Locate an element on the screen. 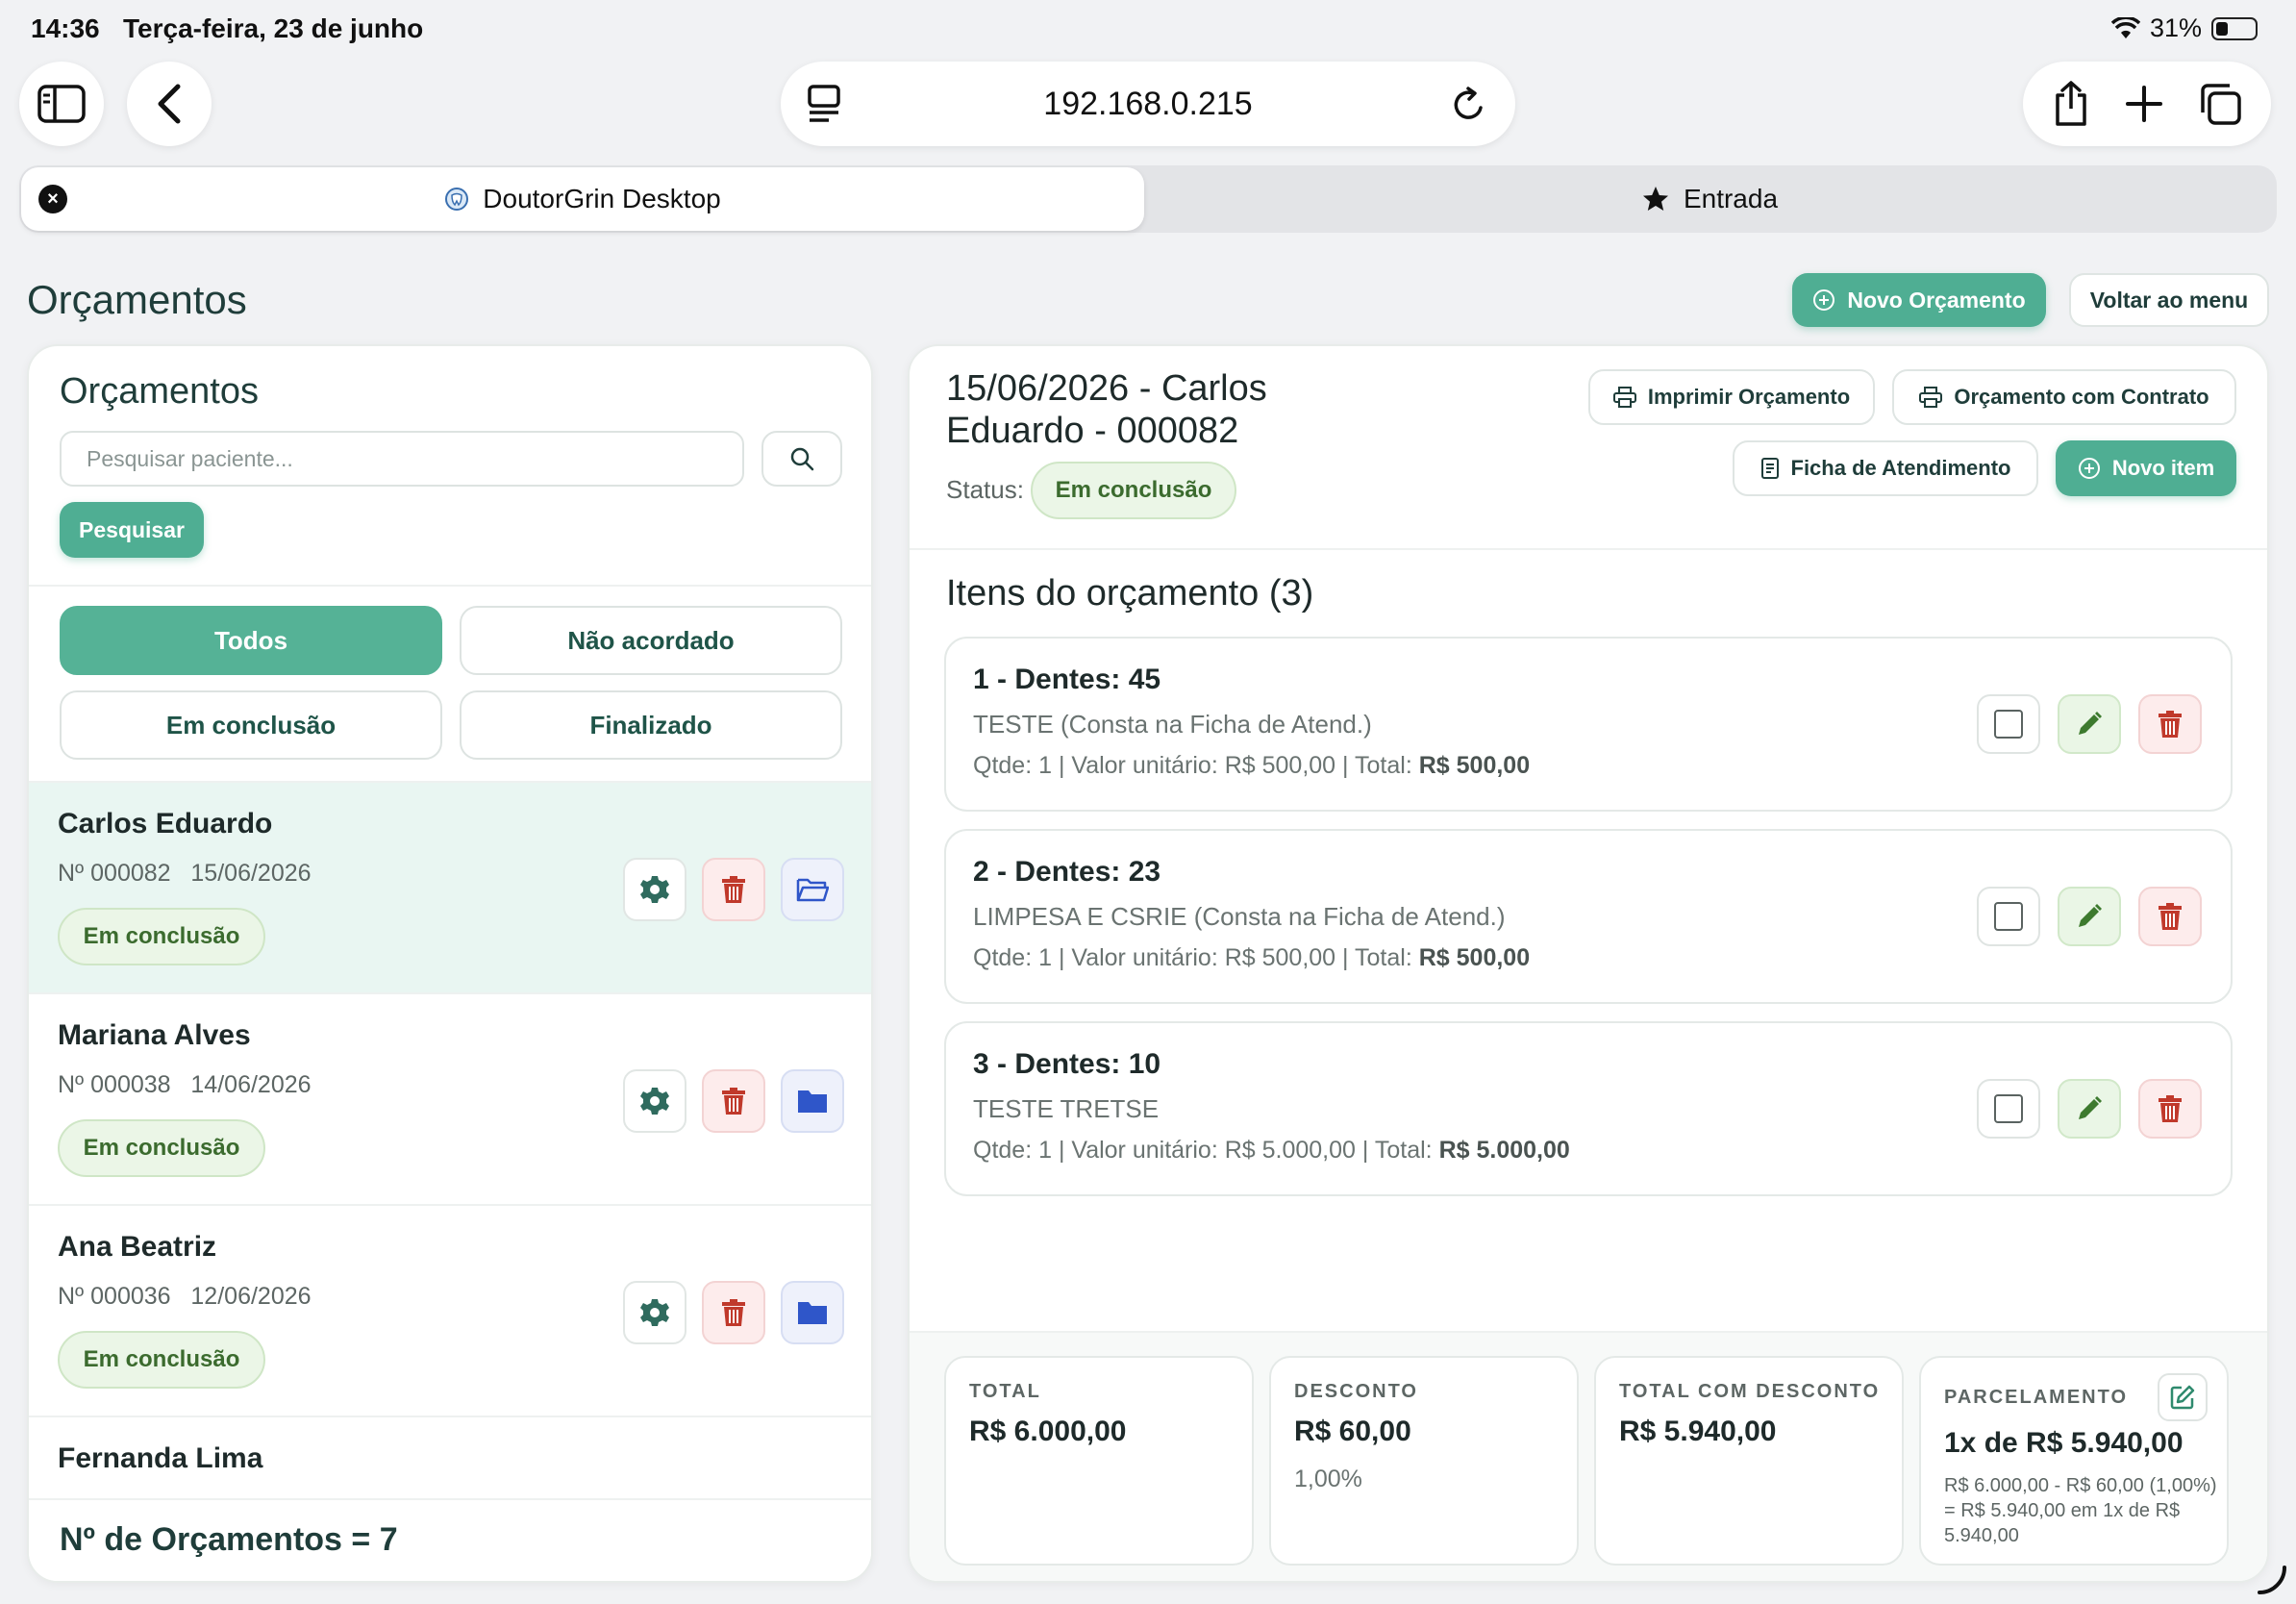  item-title: 3 - Dentes: 10 is located at coordinates (1067, 1064).